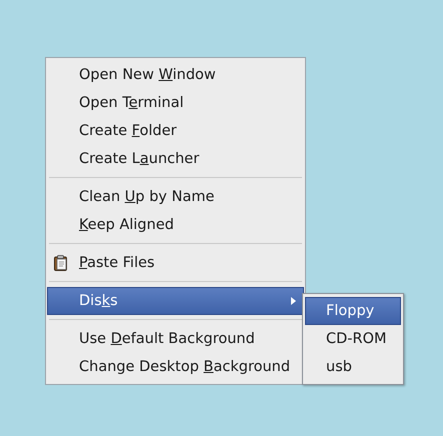 The image size is (443, 436). Describe the element at coordinates (175, 103) in the screenshot. I see `menu-item: Open Terminal` at that location.